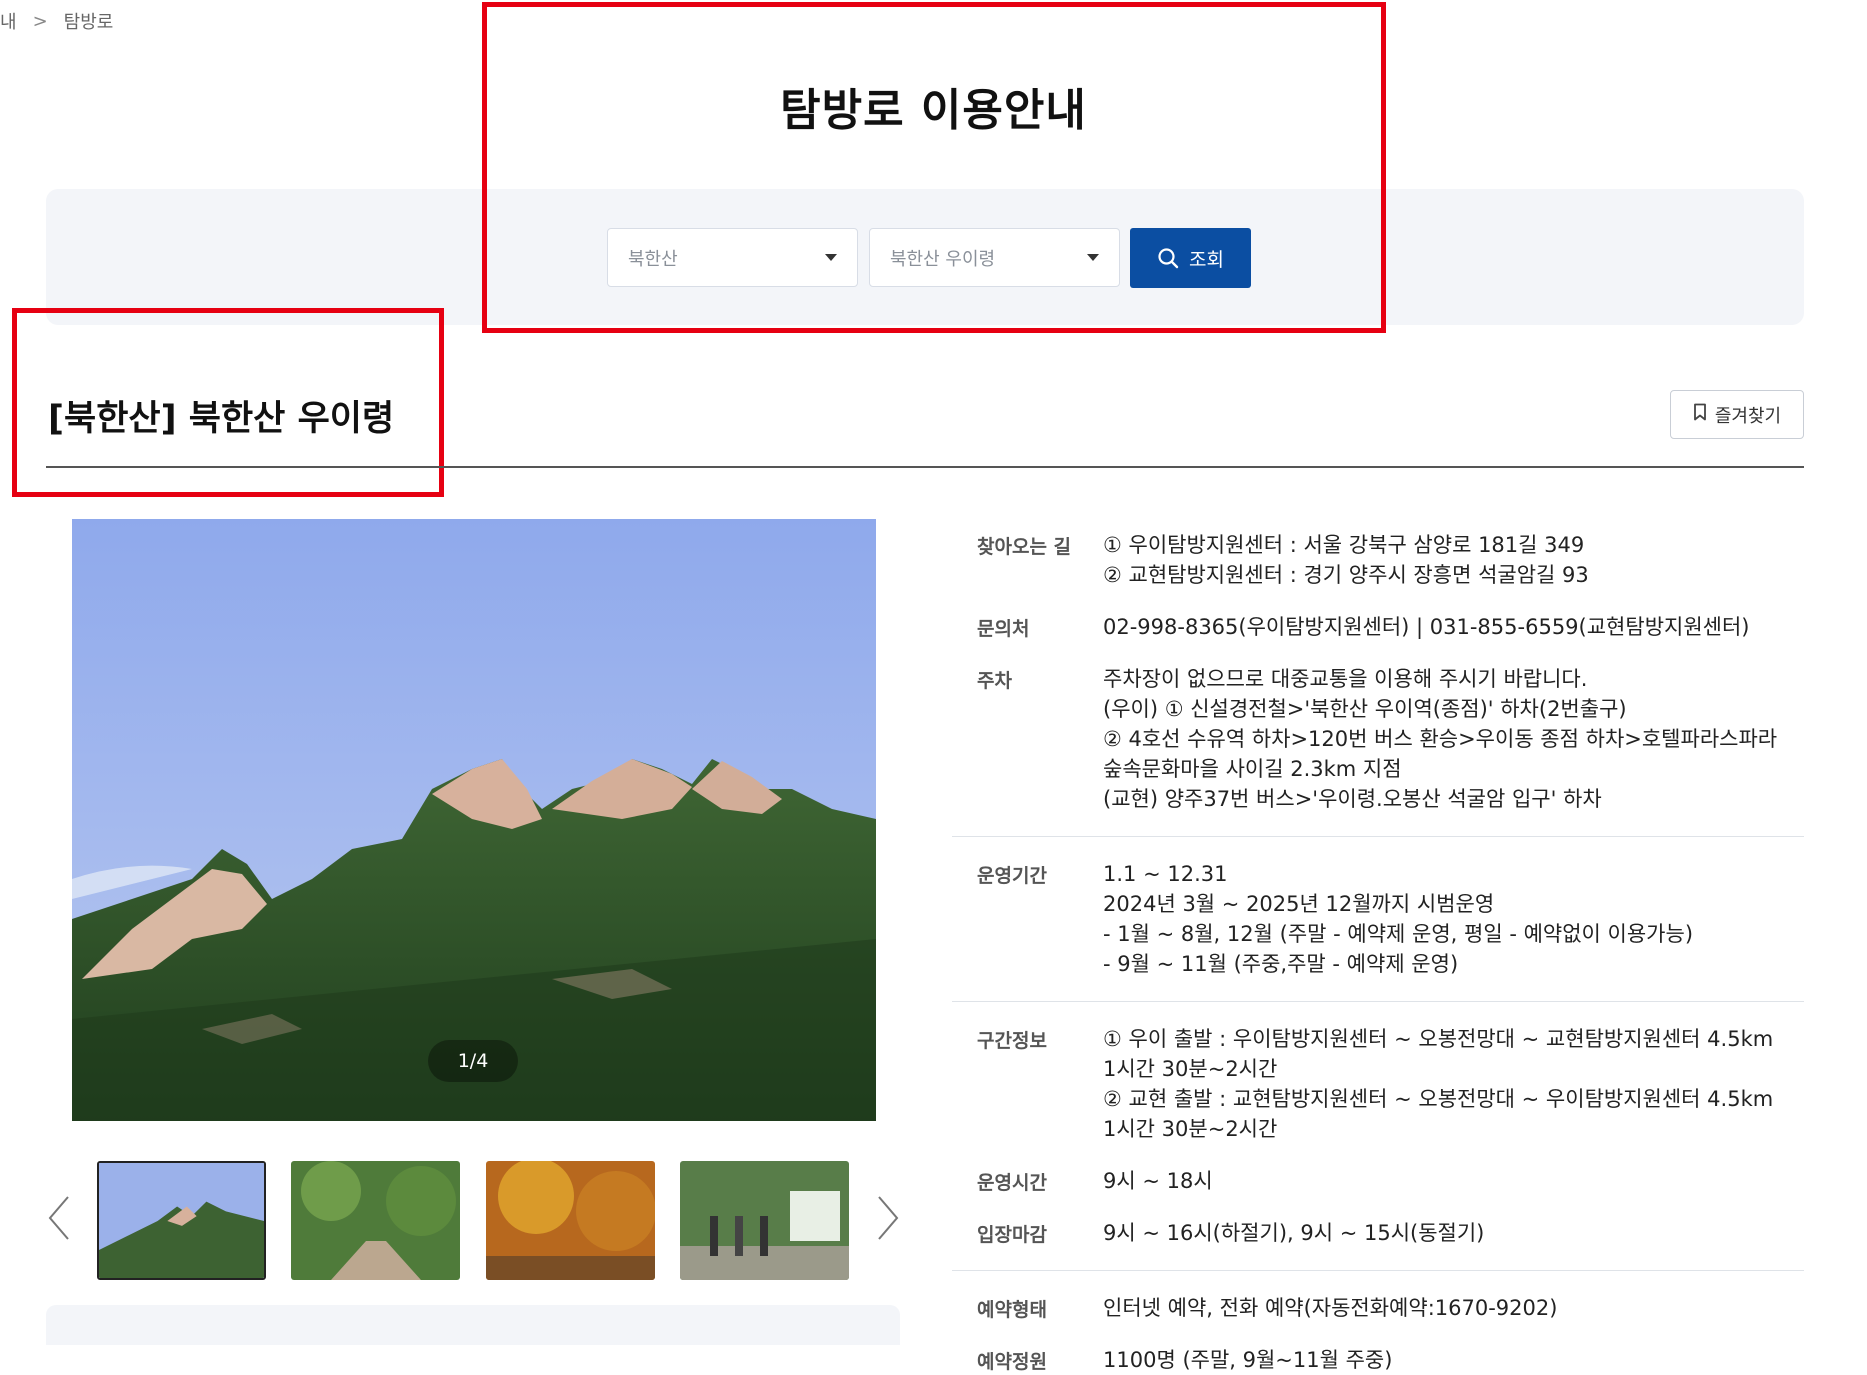 This screenshot has height=1375, width=1867. Describe the element at coordinates (1012, 1183) in the screenshot. I see `info-label: 운영시간` at that location.